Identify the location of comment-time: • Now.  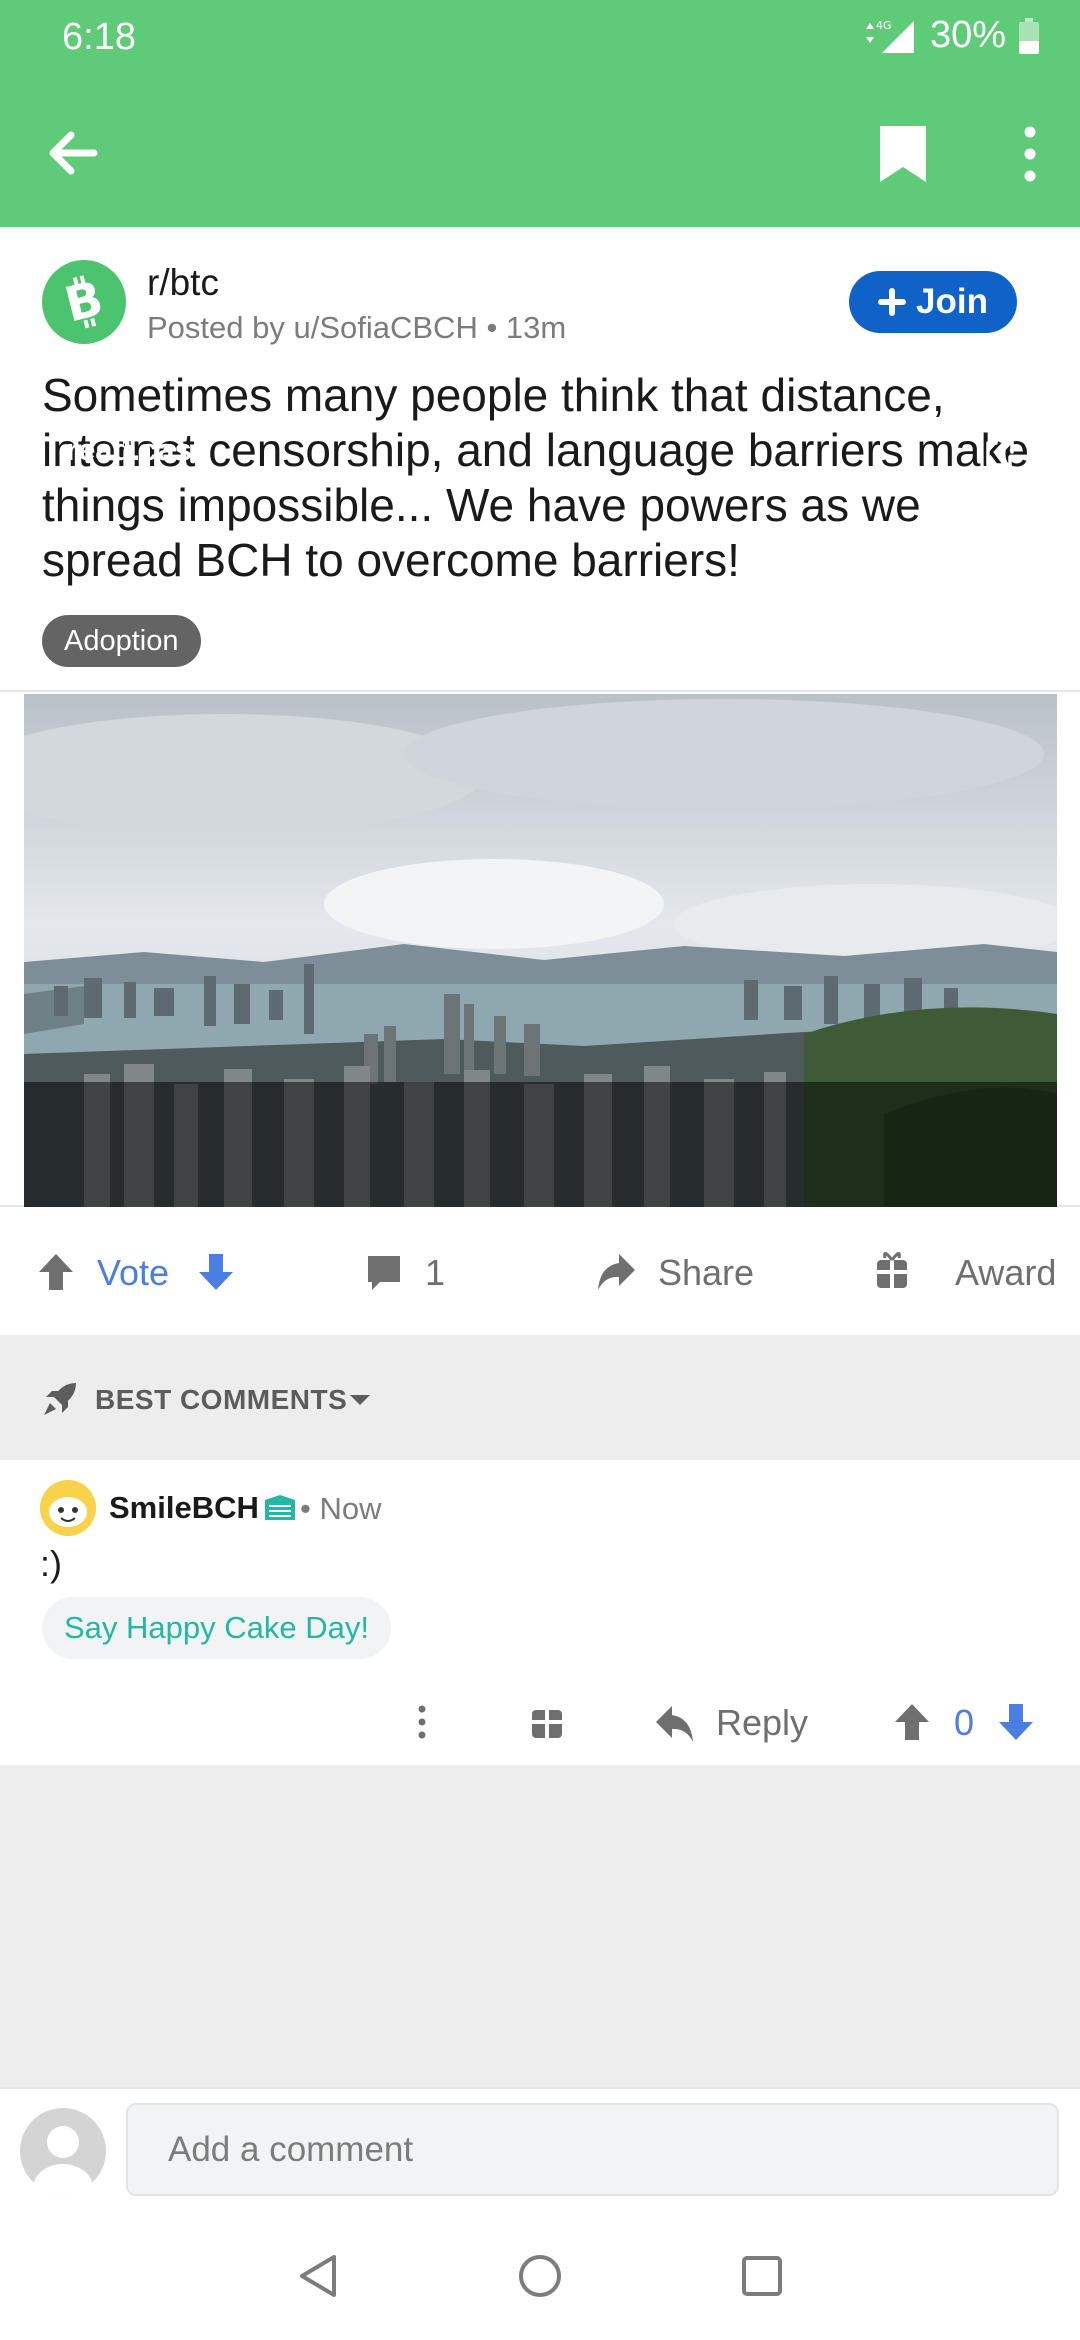
(341, 1508).